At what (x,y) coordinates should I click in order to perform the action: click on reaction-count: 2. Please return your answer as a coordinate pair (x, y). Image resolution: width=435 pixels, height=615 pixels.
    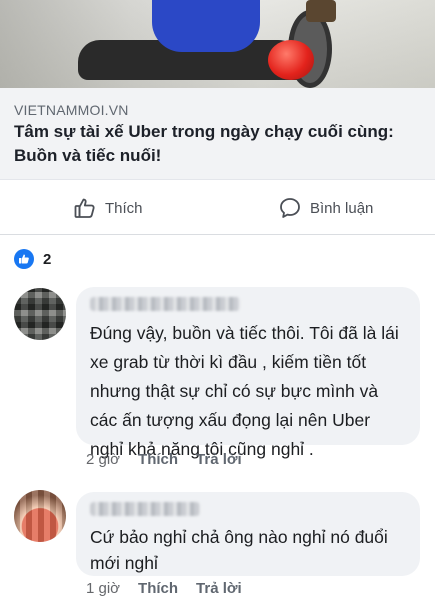
    Looking at the image, I should click on (47, 259).